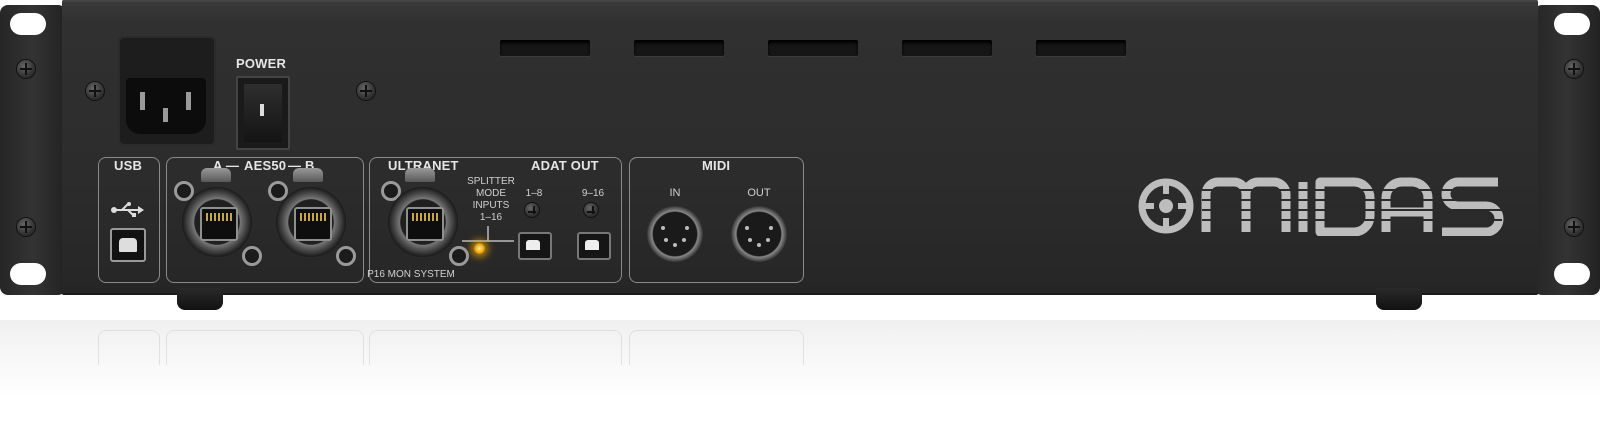  Describe the element at coordinates (593, 193) in the screenshot. I see `adat-port2-label: 9–16` at that location.